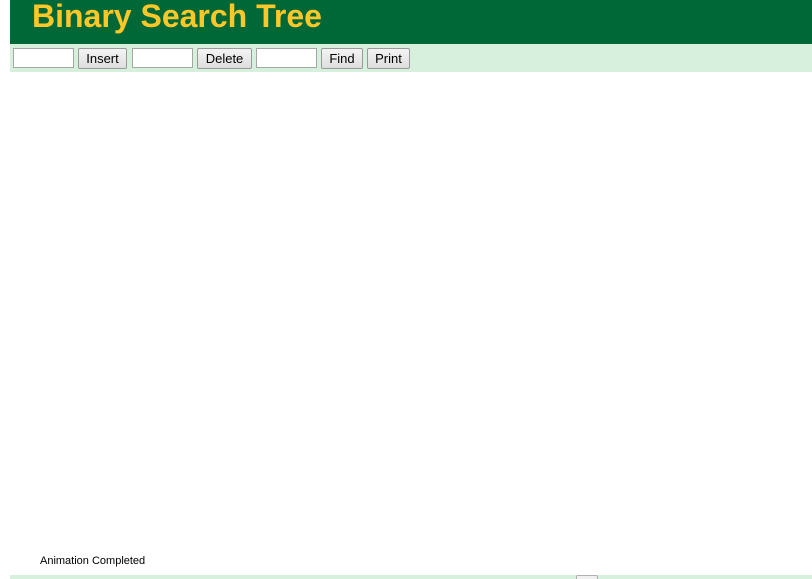 The width and height of the screenshot is (812, 579). I want to click on find-input, so click(286, 58).